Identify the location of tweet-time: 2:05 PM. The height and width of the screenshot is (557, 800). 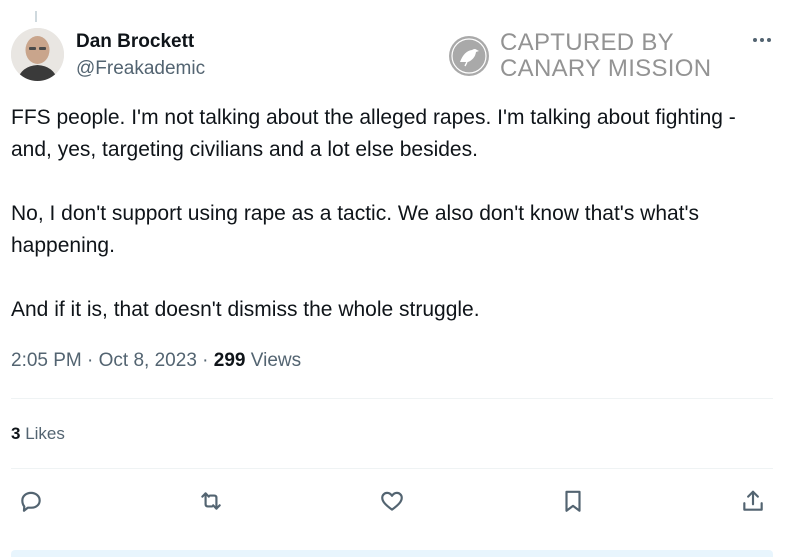
(46, 360).